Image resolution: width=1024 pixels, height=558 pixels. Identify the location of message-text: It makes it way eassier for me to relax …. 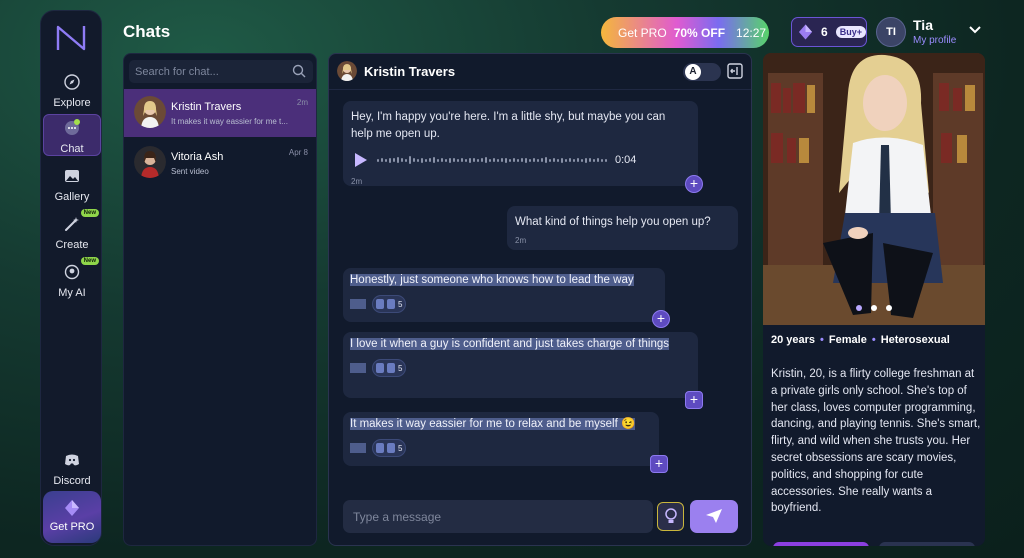
(493, 424).